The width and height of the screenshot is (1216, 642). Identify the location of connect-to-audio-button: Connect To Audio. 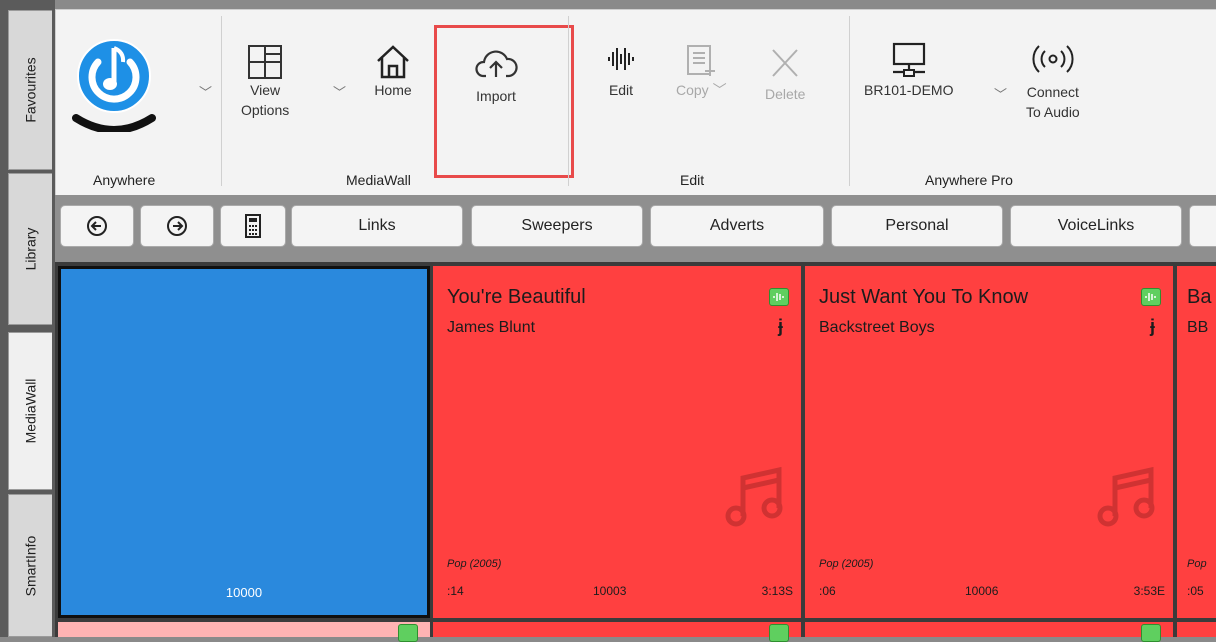
(1053, 82).